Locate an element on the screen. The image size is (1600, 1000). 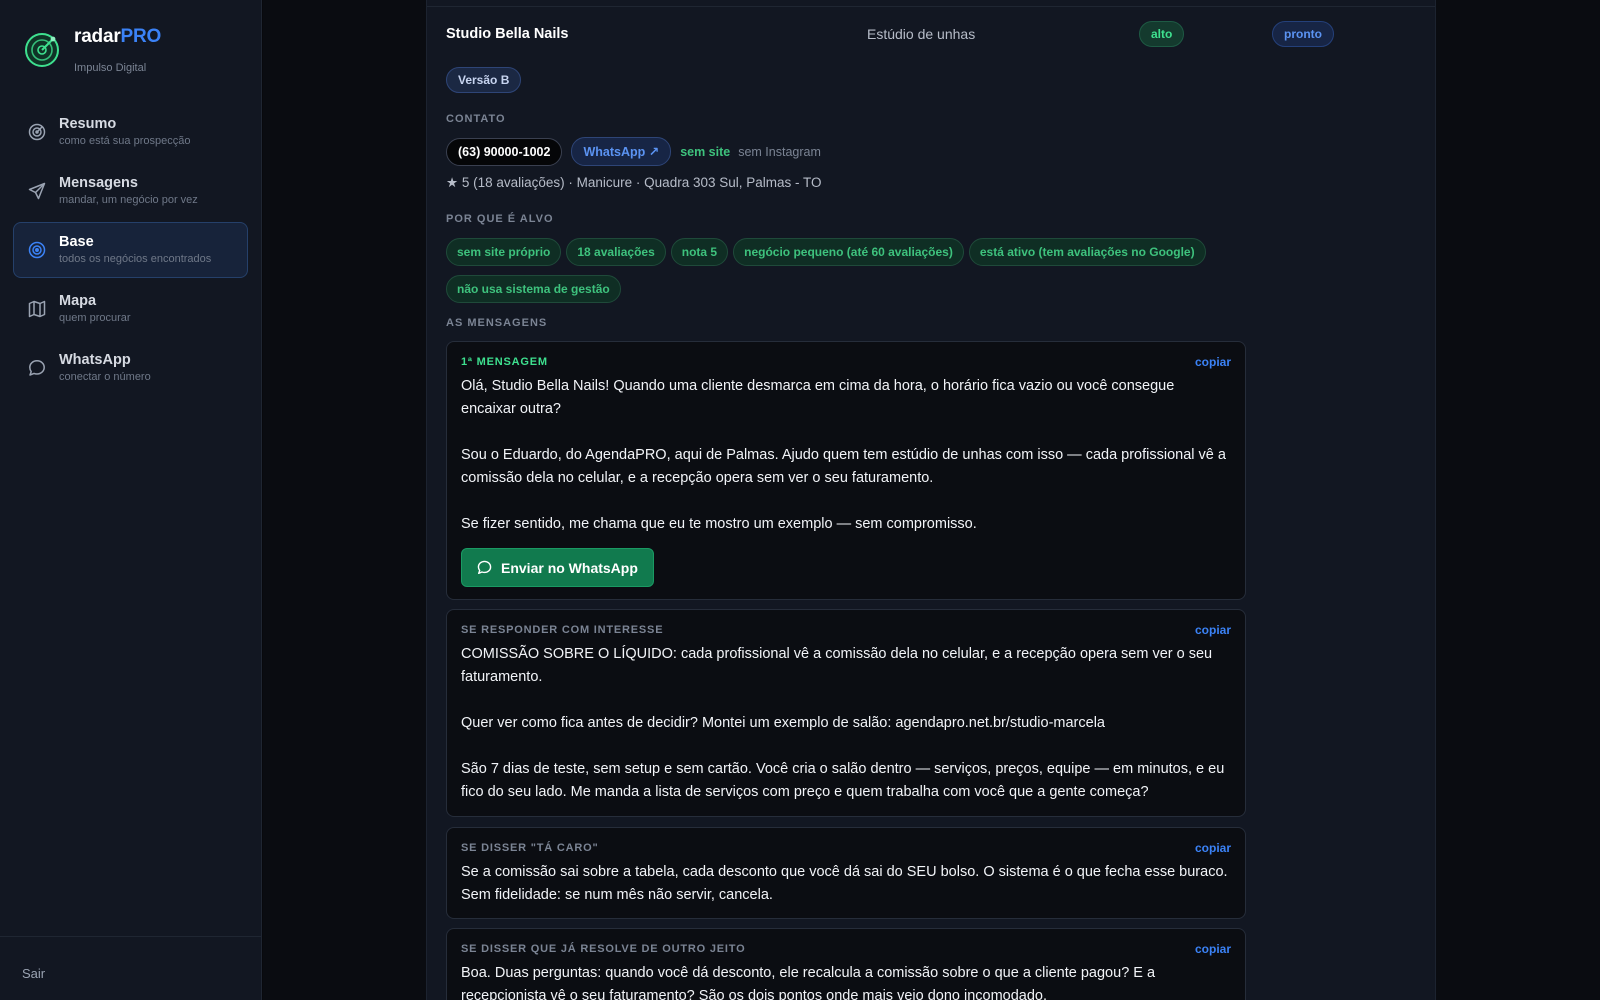
messages-section-label: AS MENSAGENS is located at coordinates (497, 323).